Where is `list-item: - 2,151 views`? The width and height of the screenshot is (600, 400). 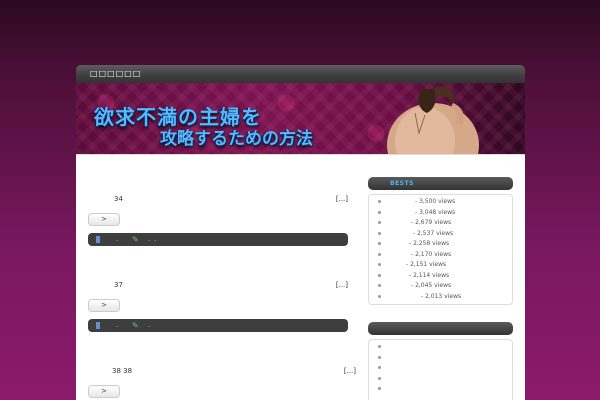
list-item: - 2,151 views is located at coordinates (440, 265).